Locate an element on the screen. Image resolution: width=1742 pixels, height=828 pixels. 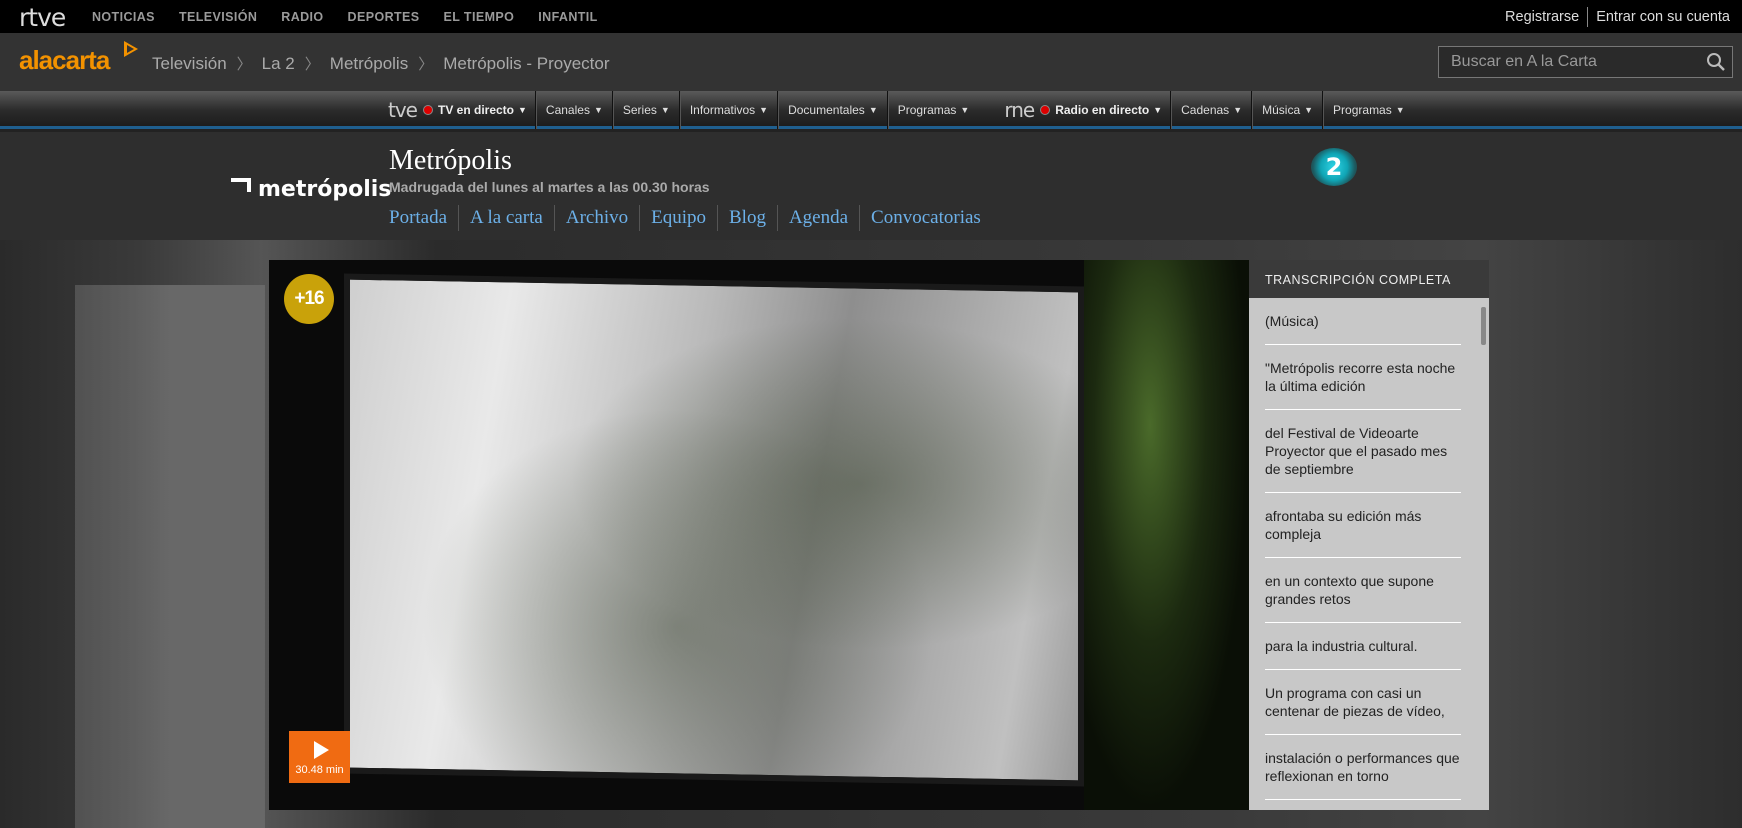
program-nav-equipo: Equipo is located at coordinates (678, 218).